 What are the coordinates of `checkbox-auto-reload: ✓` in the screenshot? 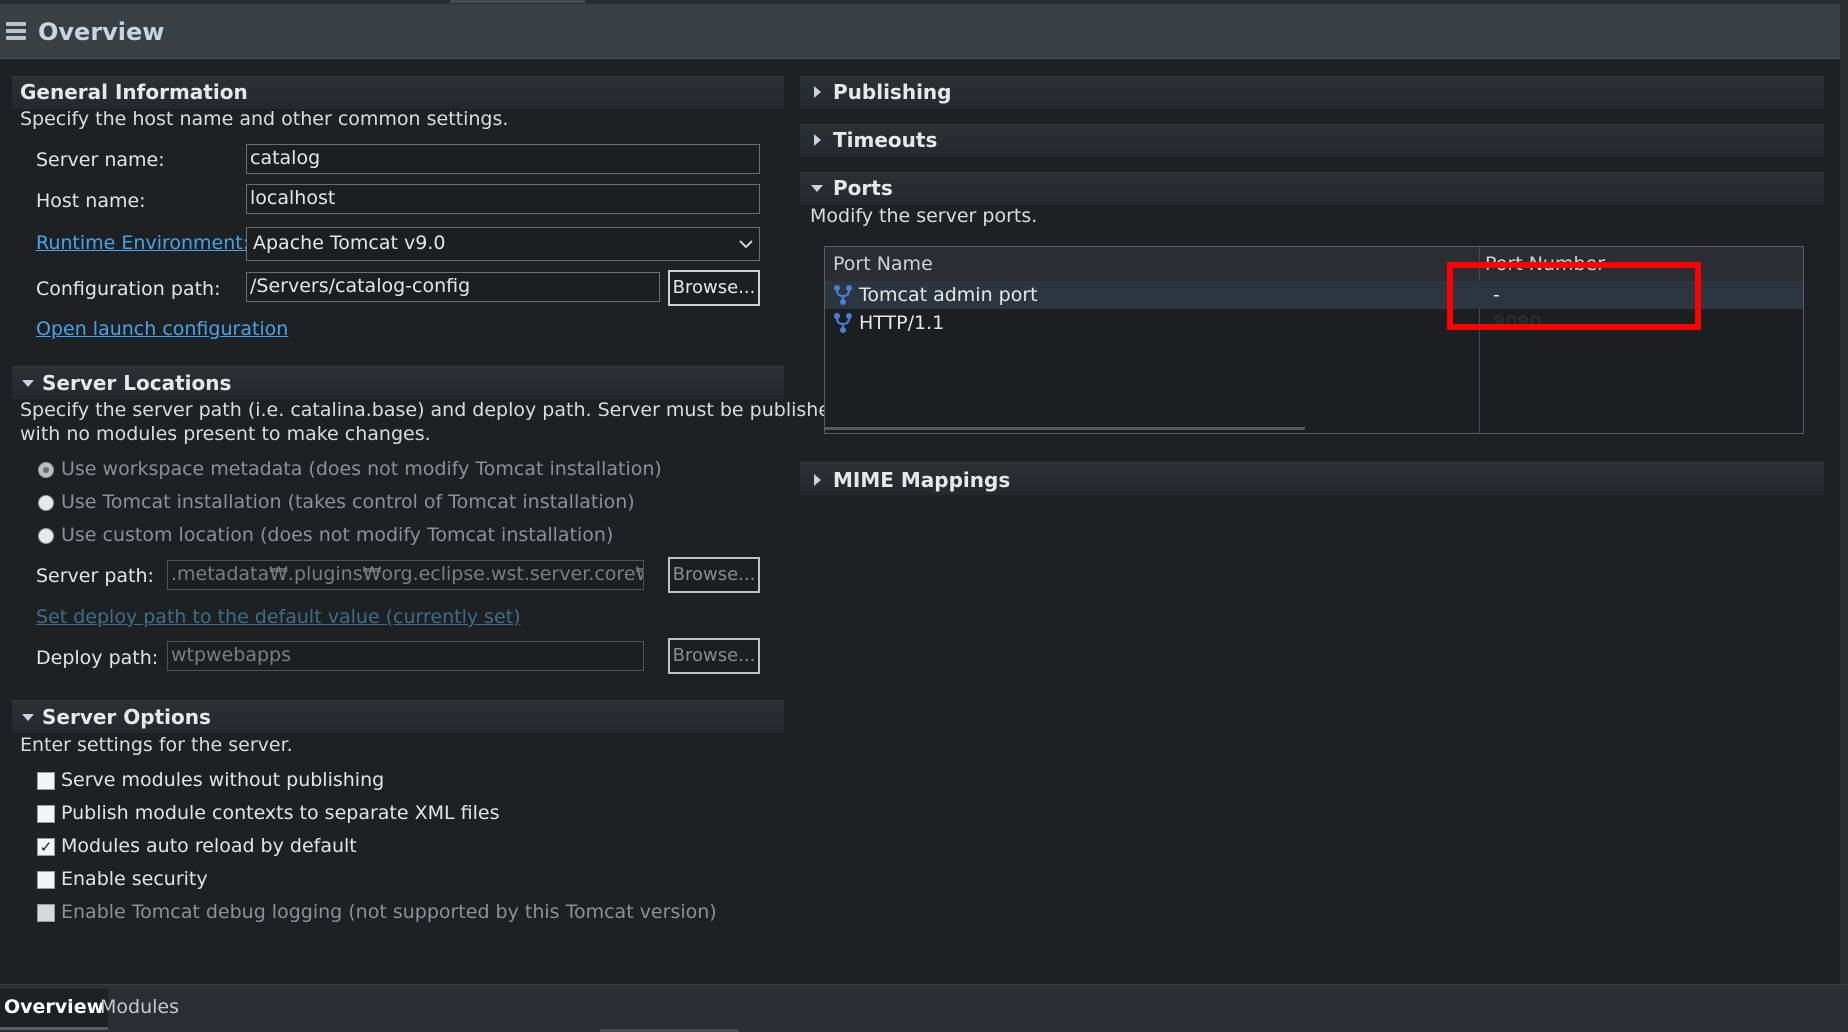 It's located at (46, 847).